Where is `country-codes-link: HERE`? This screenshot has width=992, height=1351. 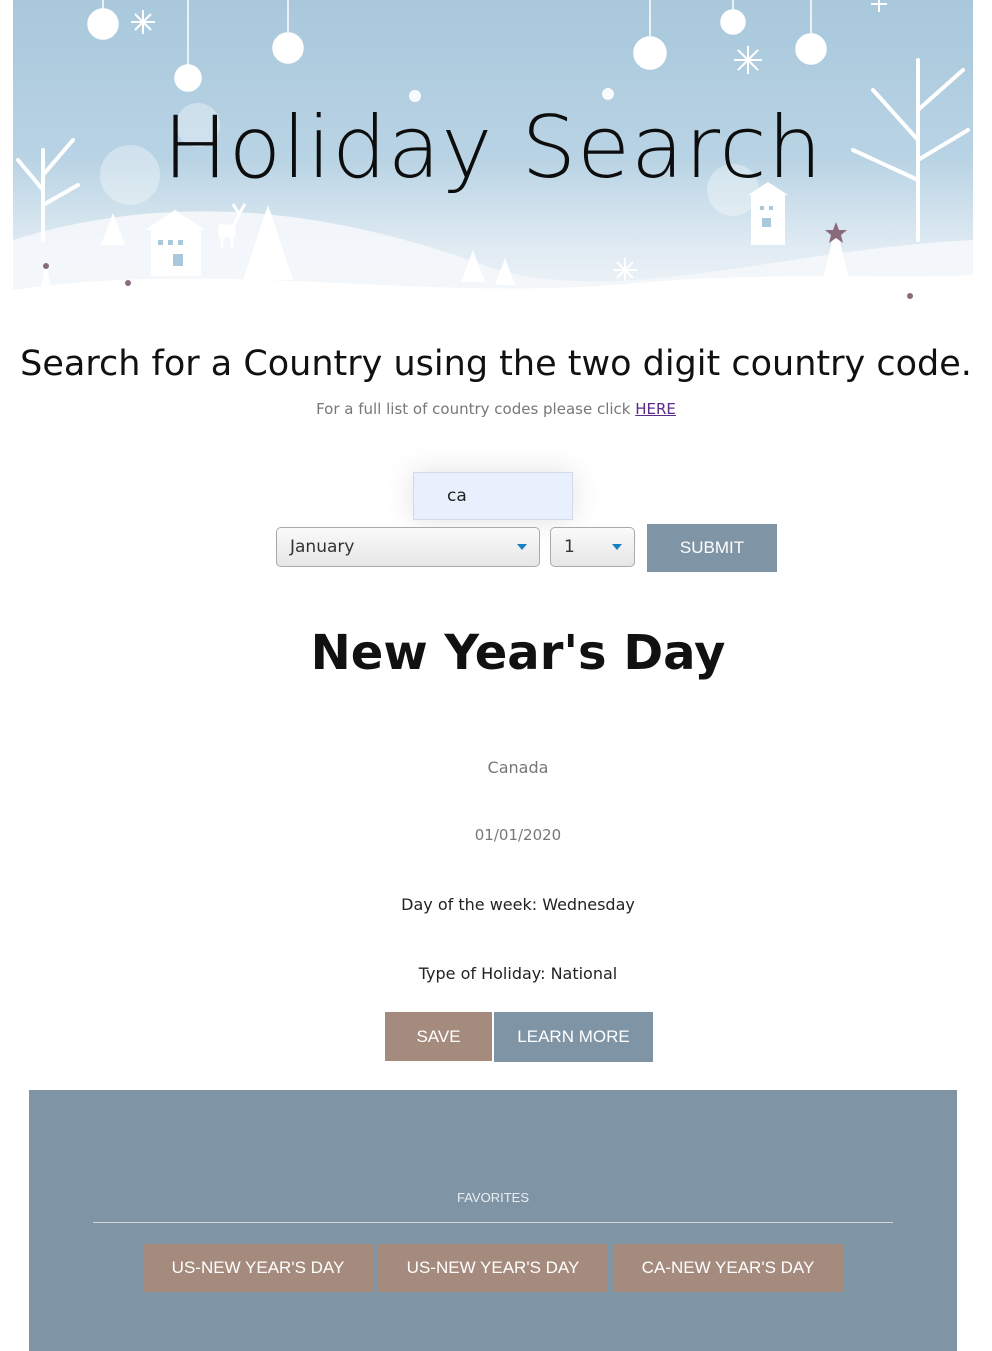
country-codes-link: HERE is located at coordinates (655, 409).